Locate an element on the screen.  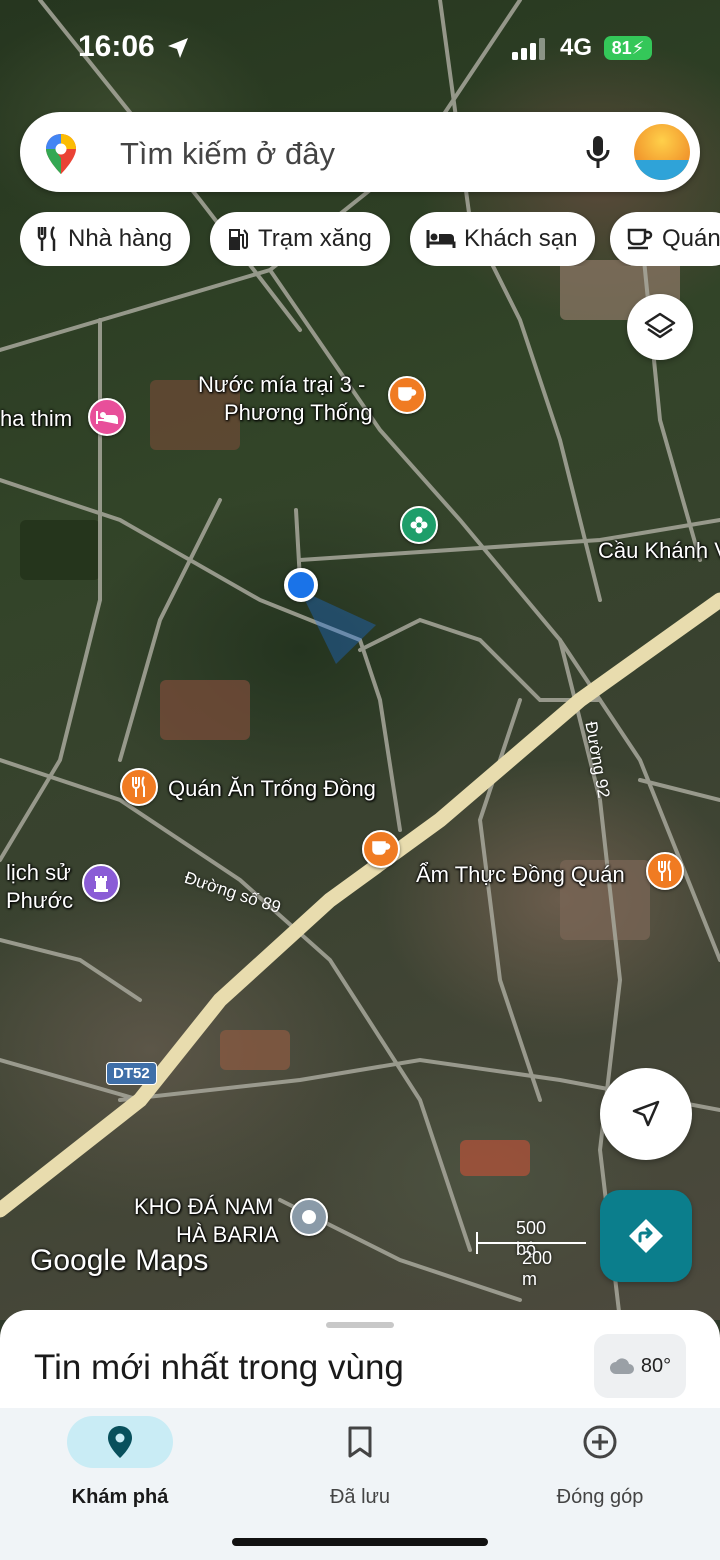
weather-badge: 80° is located at coordinates (640, 1366).